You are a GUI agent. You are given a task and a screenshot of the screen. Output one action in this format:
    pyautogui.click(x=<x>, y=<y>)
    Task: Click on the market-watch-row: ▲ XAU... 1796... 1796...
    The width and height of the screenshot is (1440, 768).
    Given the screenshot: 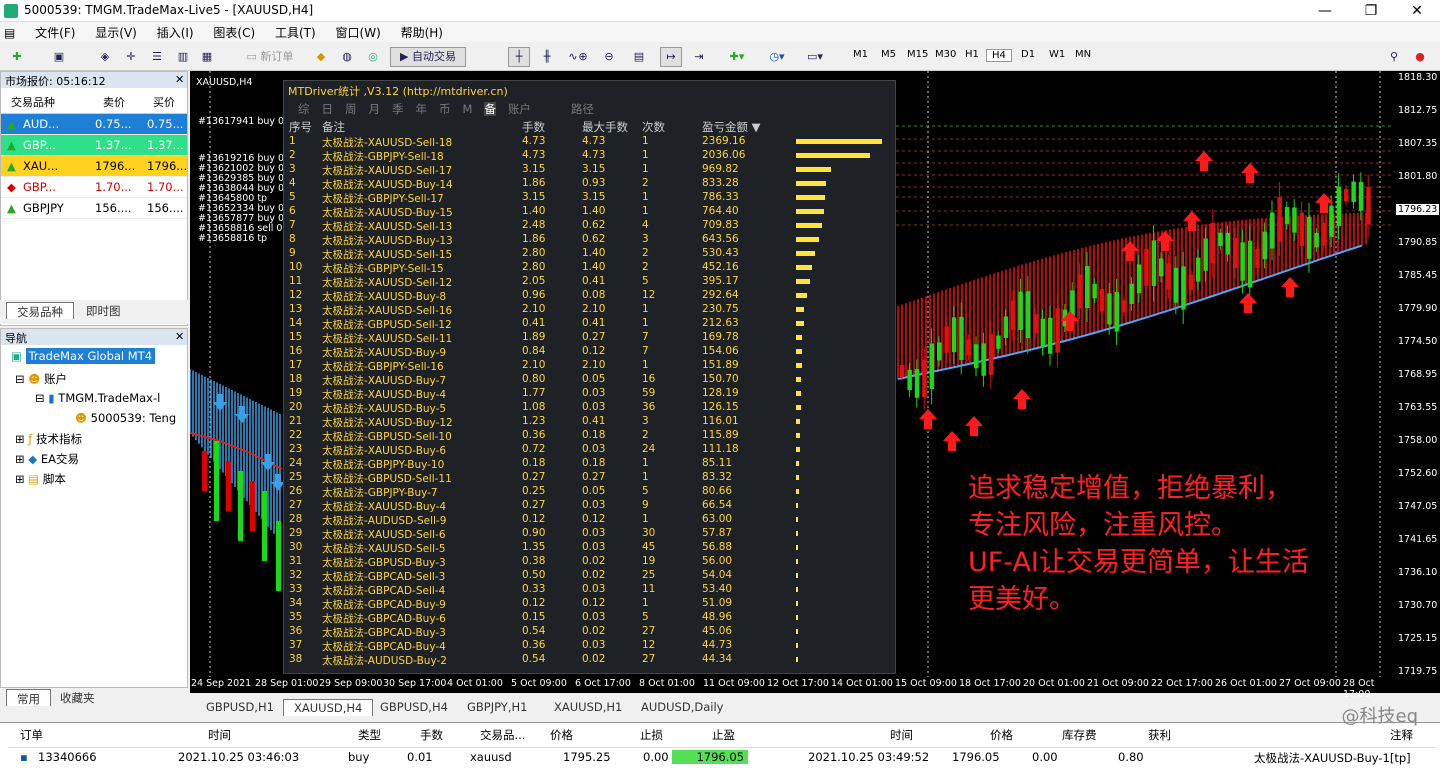 What is the action you would take?
    pyautogui.click(x=94, y=166)
    